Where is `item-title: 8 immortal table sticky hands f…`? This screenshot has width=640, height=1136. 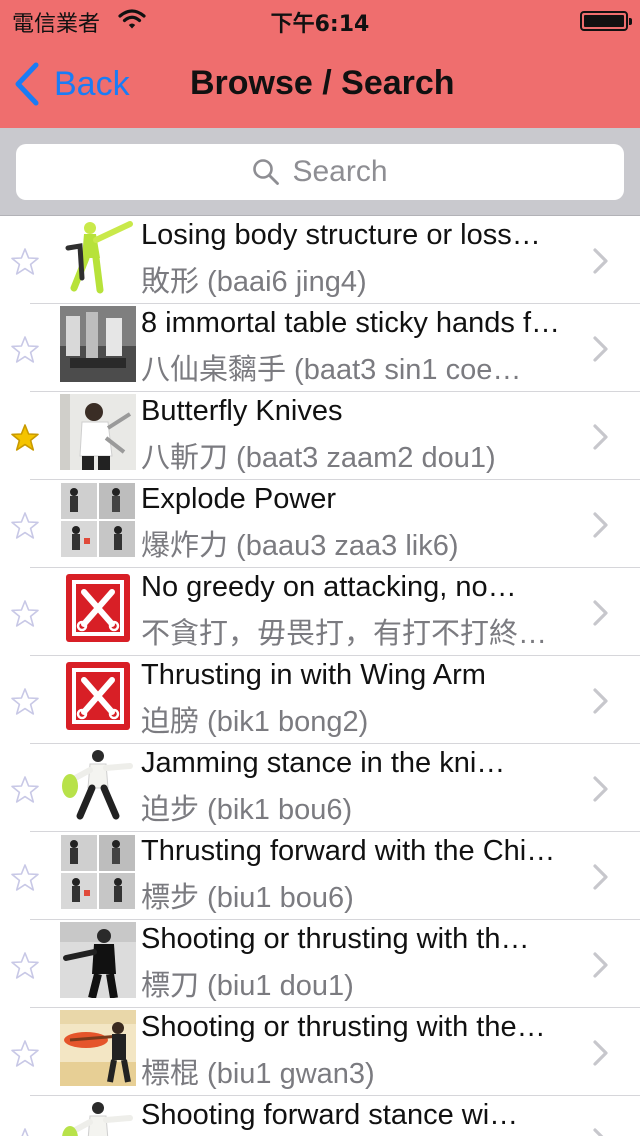
item-title: 8 immortal table sticky hands f… is located at coordinates (351, 323).